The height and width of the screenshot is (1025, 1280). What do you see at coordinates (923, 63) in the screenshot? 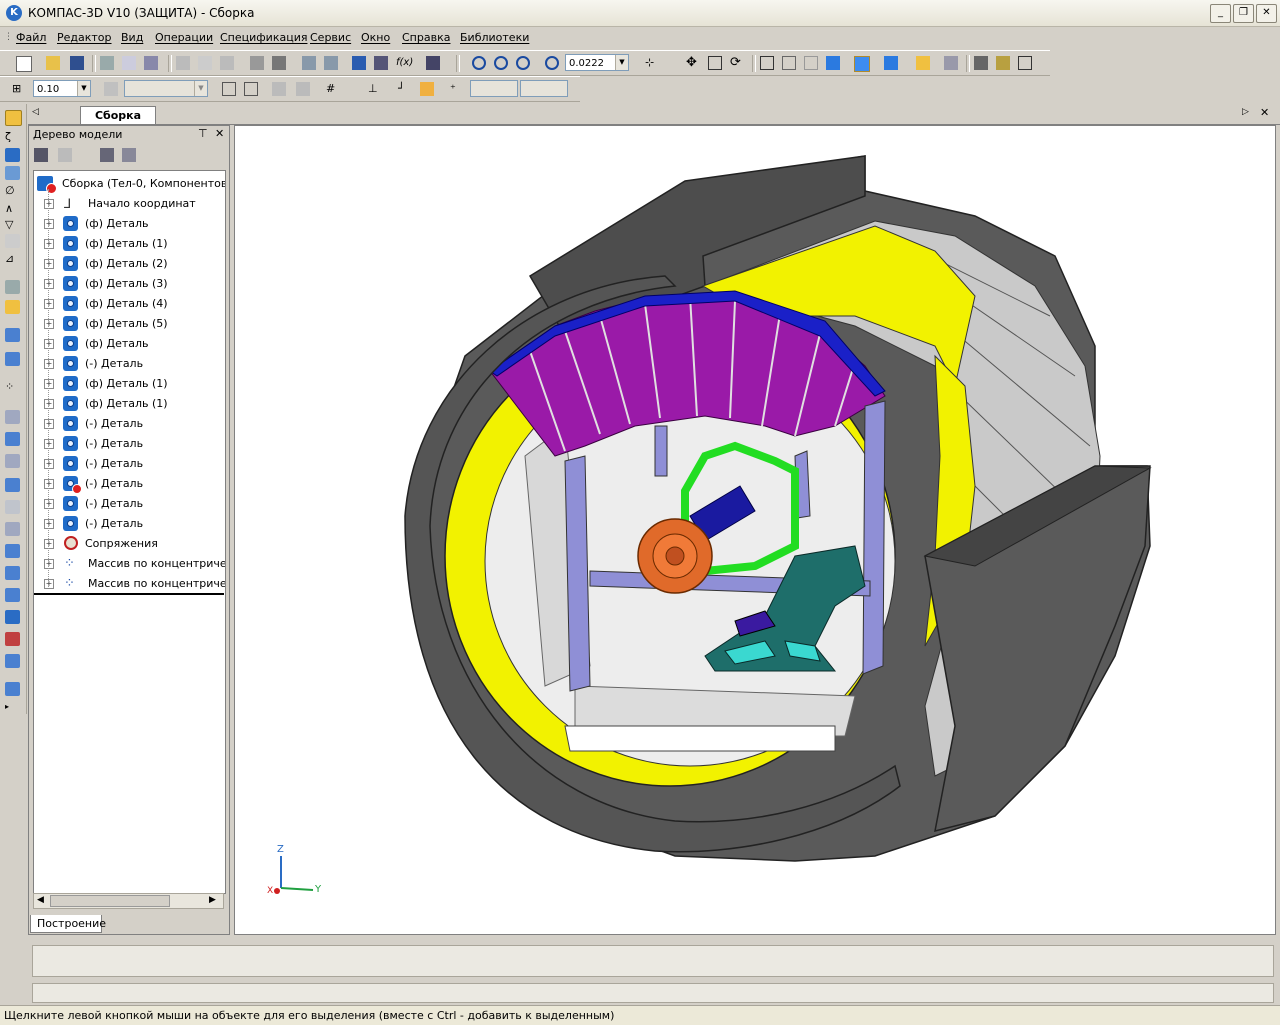
I see `section-icon` at bounding box center [923, 63].